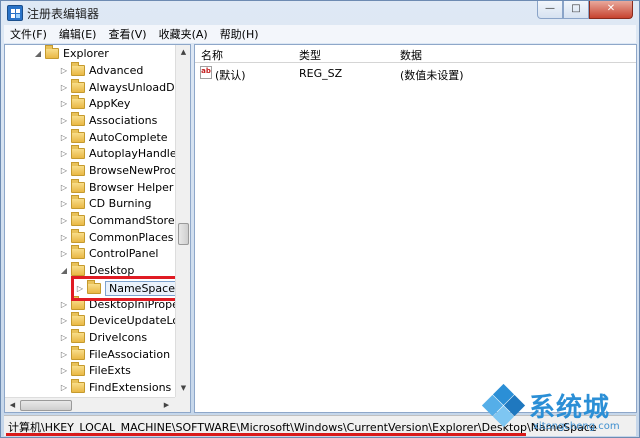 This screenshot has width=640, height=438. Describe the element at coordinates (570, 408) in the screenshot. I see `watermark-brand: 系统城` at that location.